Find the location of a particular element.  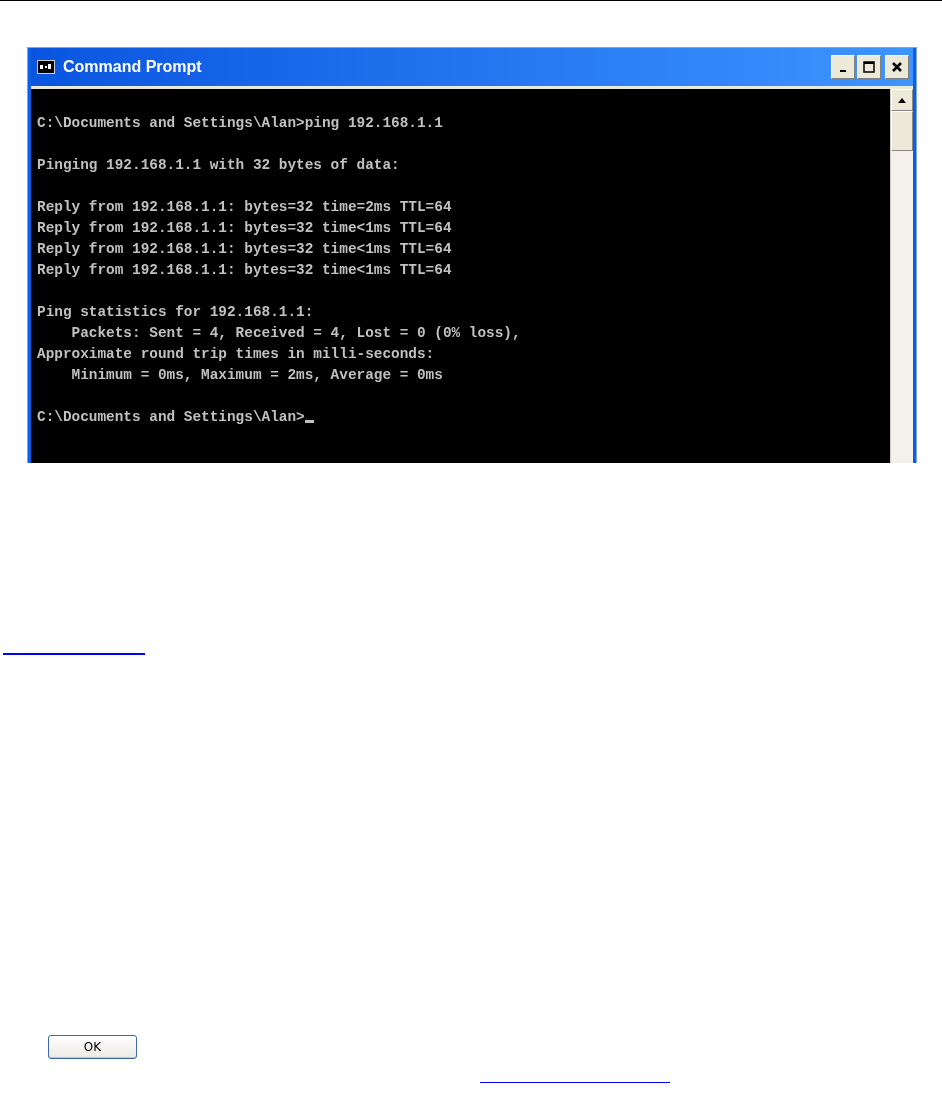

console-line: C:\Documents and Settings\Alan> is located at coordinates (171, 417).